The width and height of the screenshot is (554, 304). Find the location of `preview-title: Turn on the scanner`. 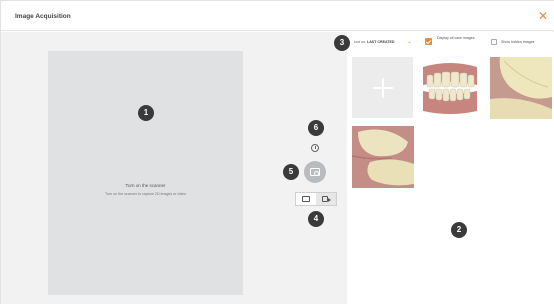

preview-title: Turn on the scanner is located at coordinates (145, 185).